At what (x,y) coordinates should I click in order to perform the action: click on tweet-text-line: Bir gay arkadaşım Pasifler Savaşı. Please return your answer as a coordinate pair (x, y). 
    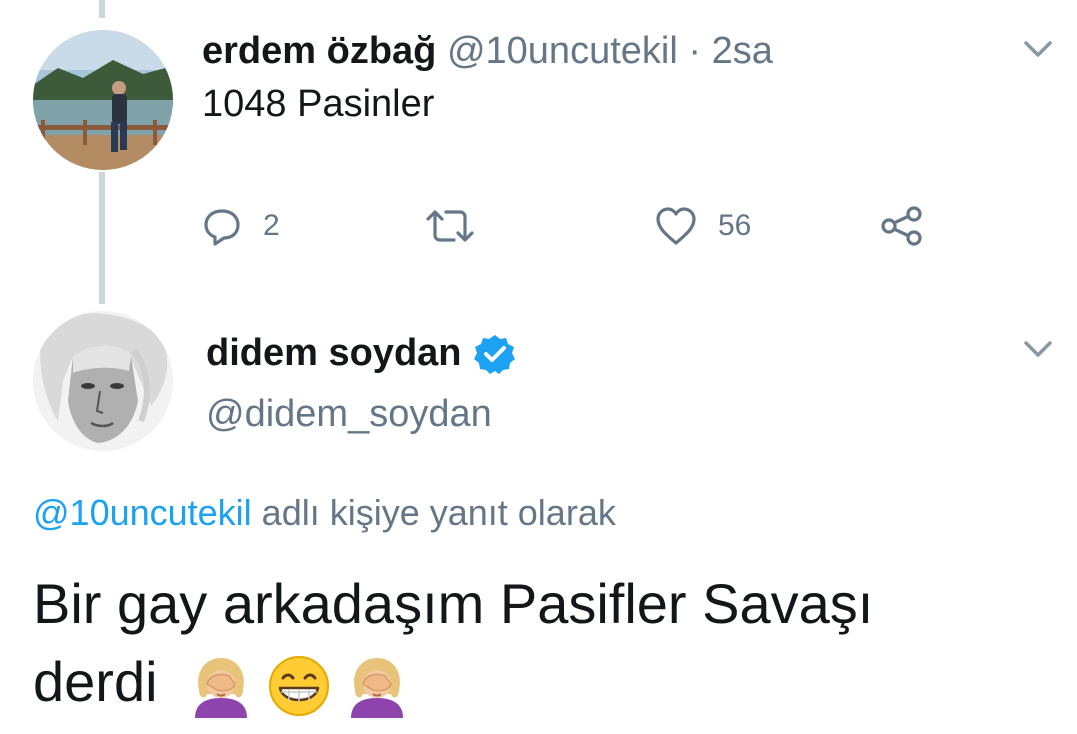
    Looking at the image, I should click on (453, 603).